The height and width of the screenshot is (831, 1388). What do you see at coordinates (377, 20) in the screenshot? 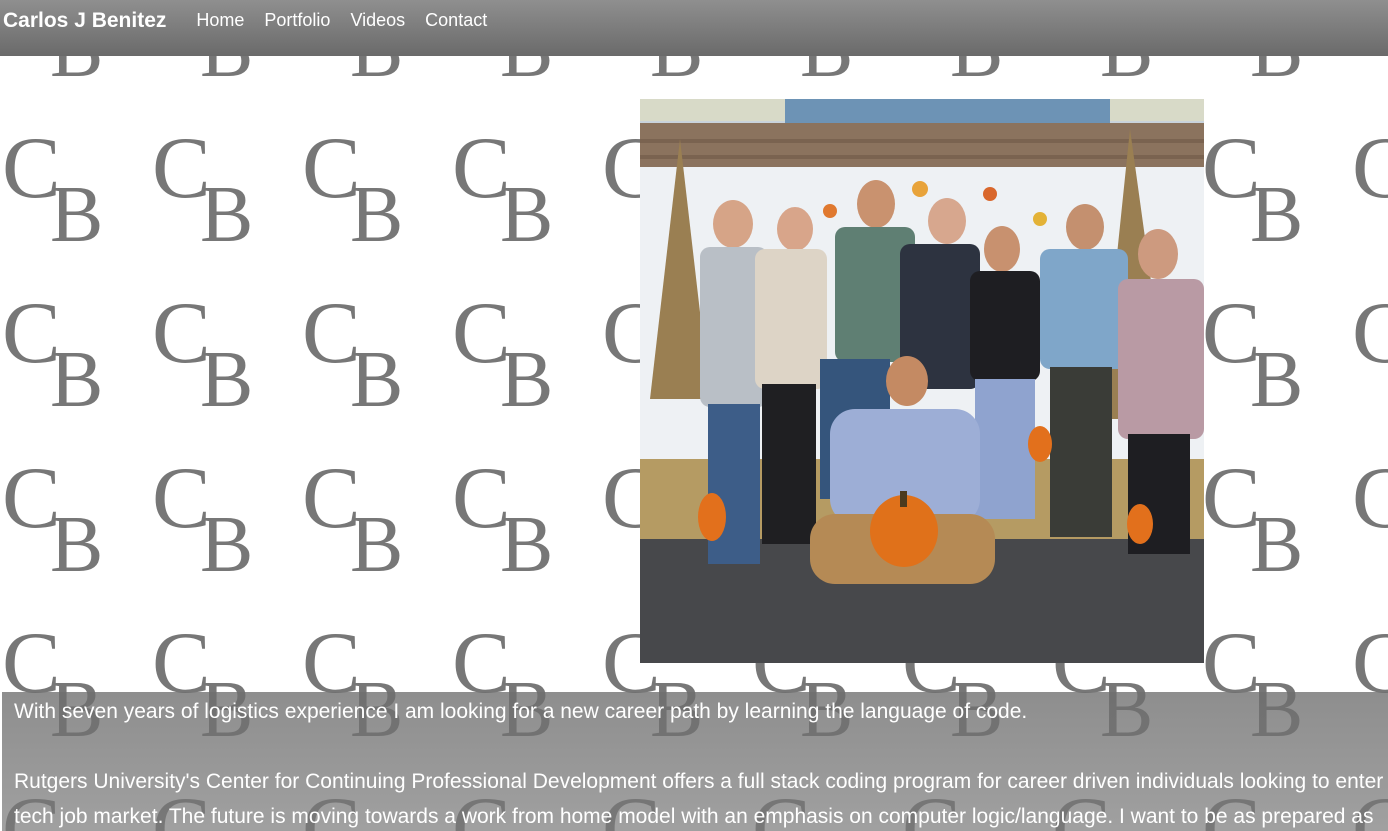
I see `nav-link-videos: Videos` at bounding box center [377, 20].